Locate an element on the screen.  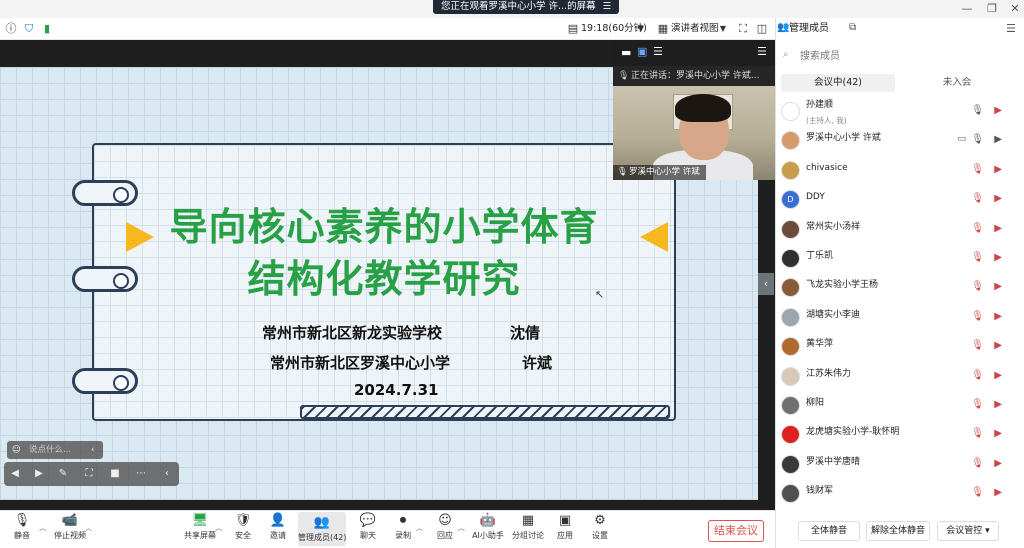
more-icon: ⋯ is located at coordinates (141, 474).